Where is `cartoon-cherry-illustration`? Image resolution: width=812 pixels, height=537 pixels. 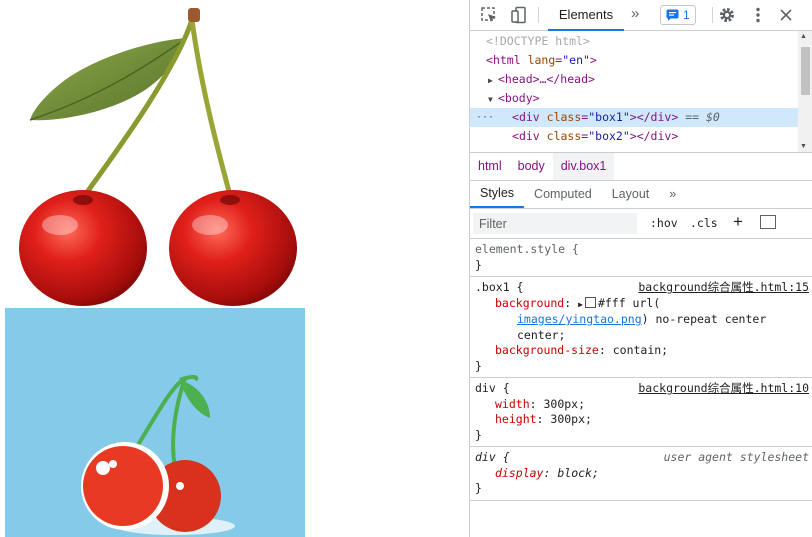
cartoon-cherry-illustration is located at coordinates (158, 455).